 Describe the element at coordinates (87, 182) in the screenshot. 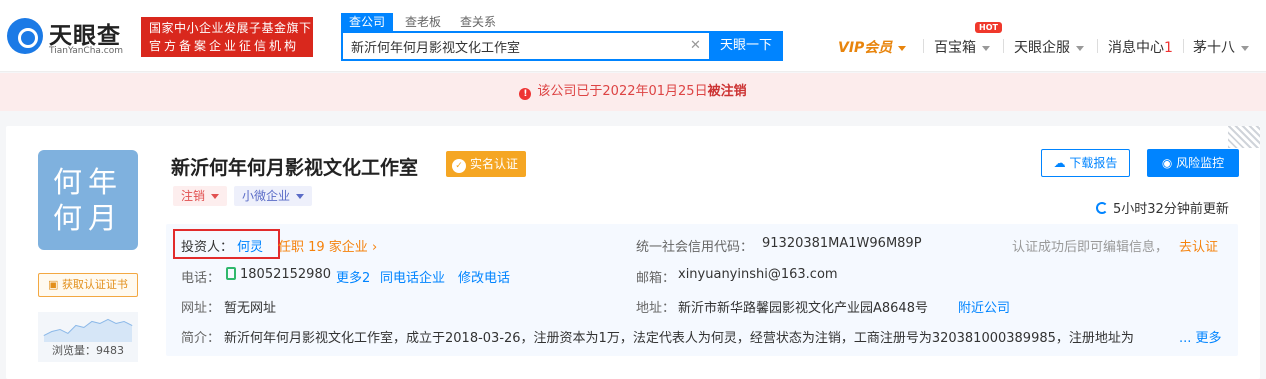

I see `avatar-line1: 何年` at that location.